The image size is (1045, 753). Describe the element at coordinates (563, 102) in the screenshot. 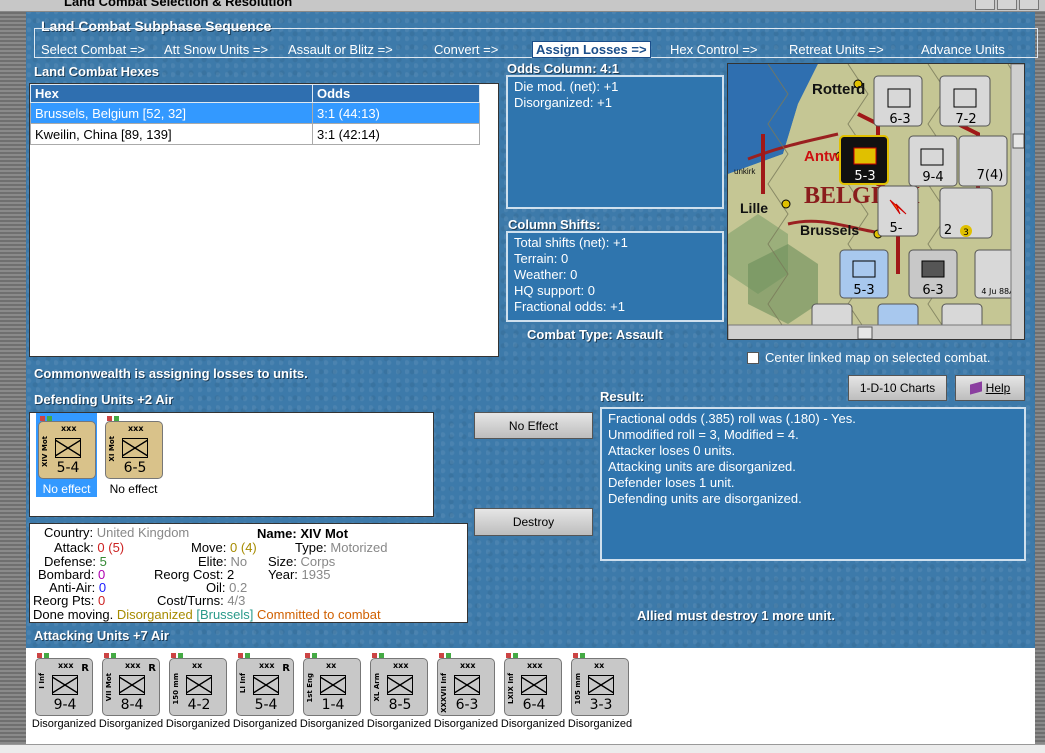

I see `odds-line: Disorganized: +1` at that location.